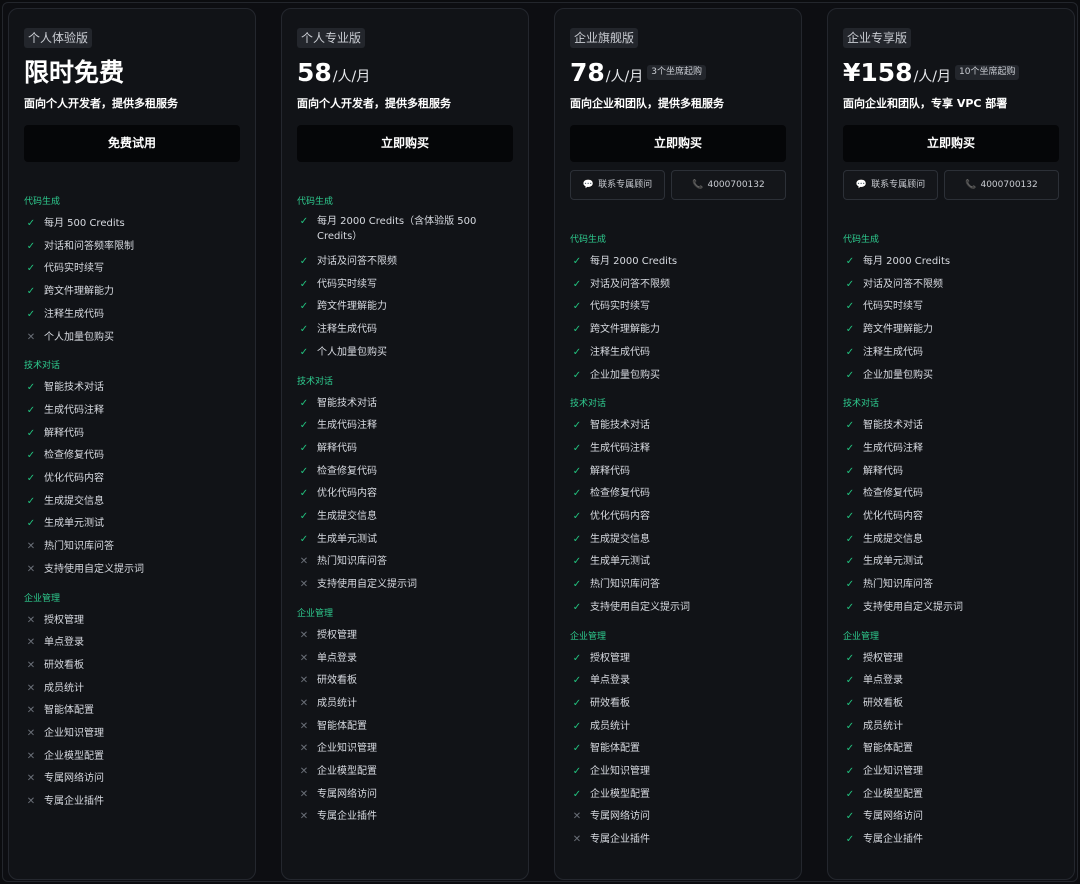 The width and height of the screenshot is (1080, 884). Describe the element at coordinates (94, 569) in the screenshot. I see `feature-label: 支持使用自定义提示词` at that location.